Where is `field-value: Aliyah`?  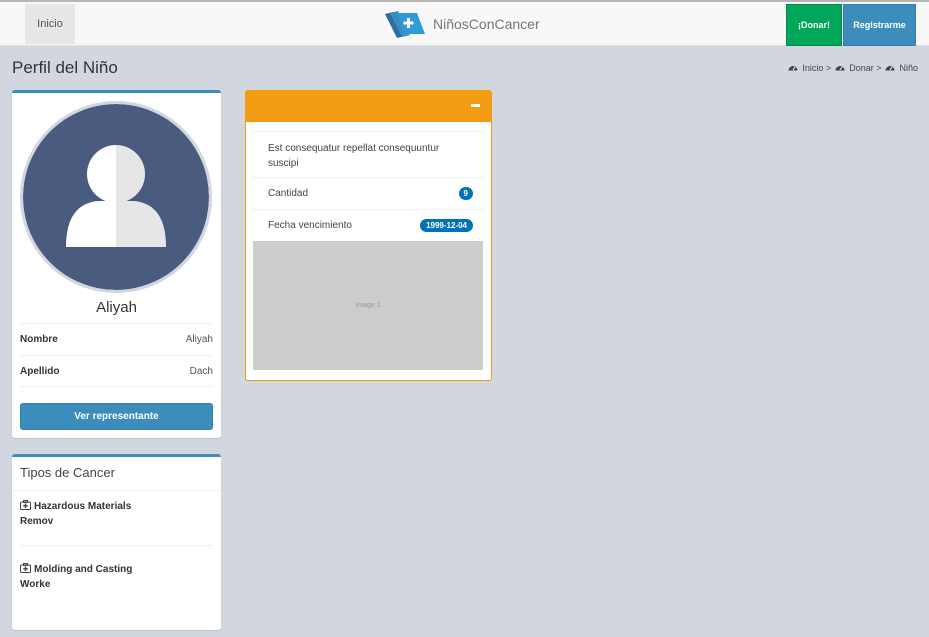 field-value: Aliyah is located at coordinates (199, 339).